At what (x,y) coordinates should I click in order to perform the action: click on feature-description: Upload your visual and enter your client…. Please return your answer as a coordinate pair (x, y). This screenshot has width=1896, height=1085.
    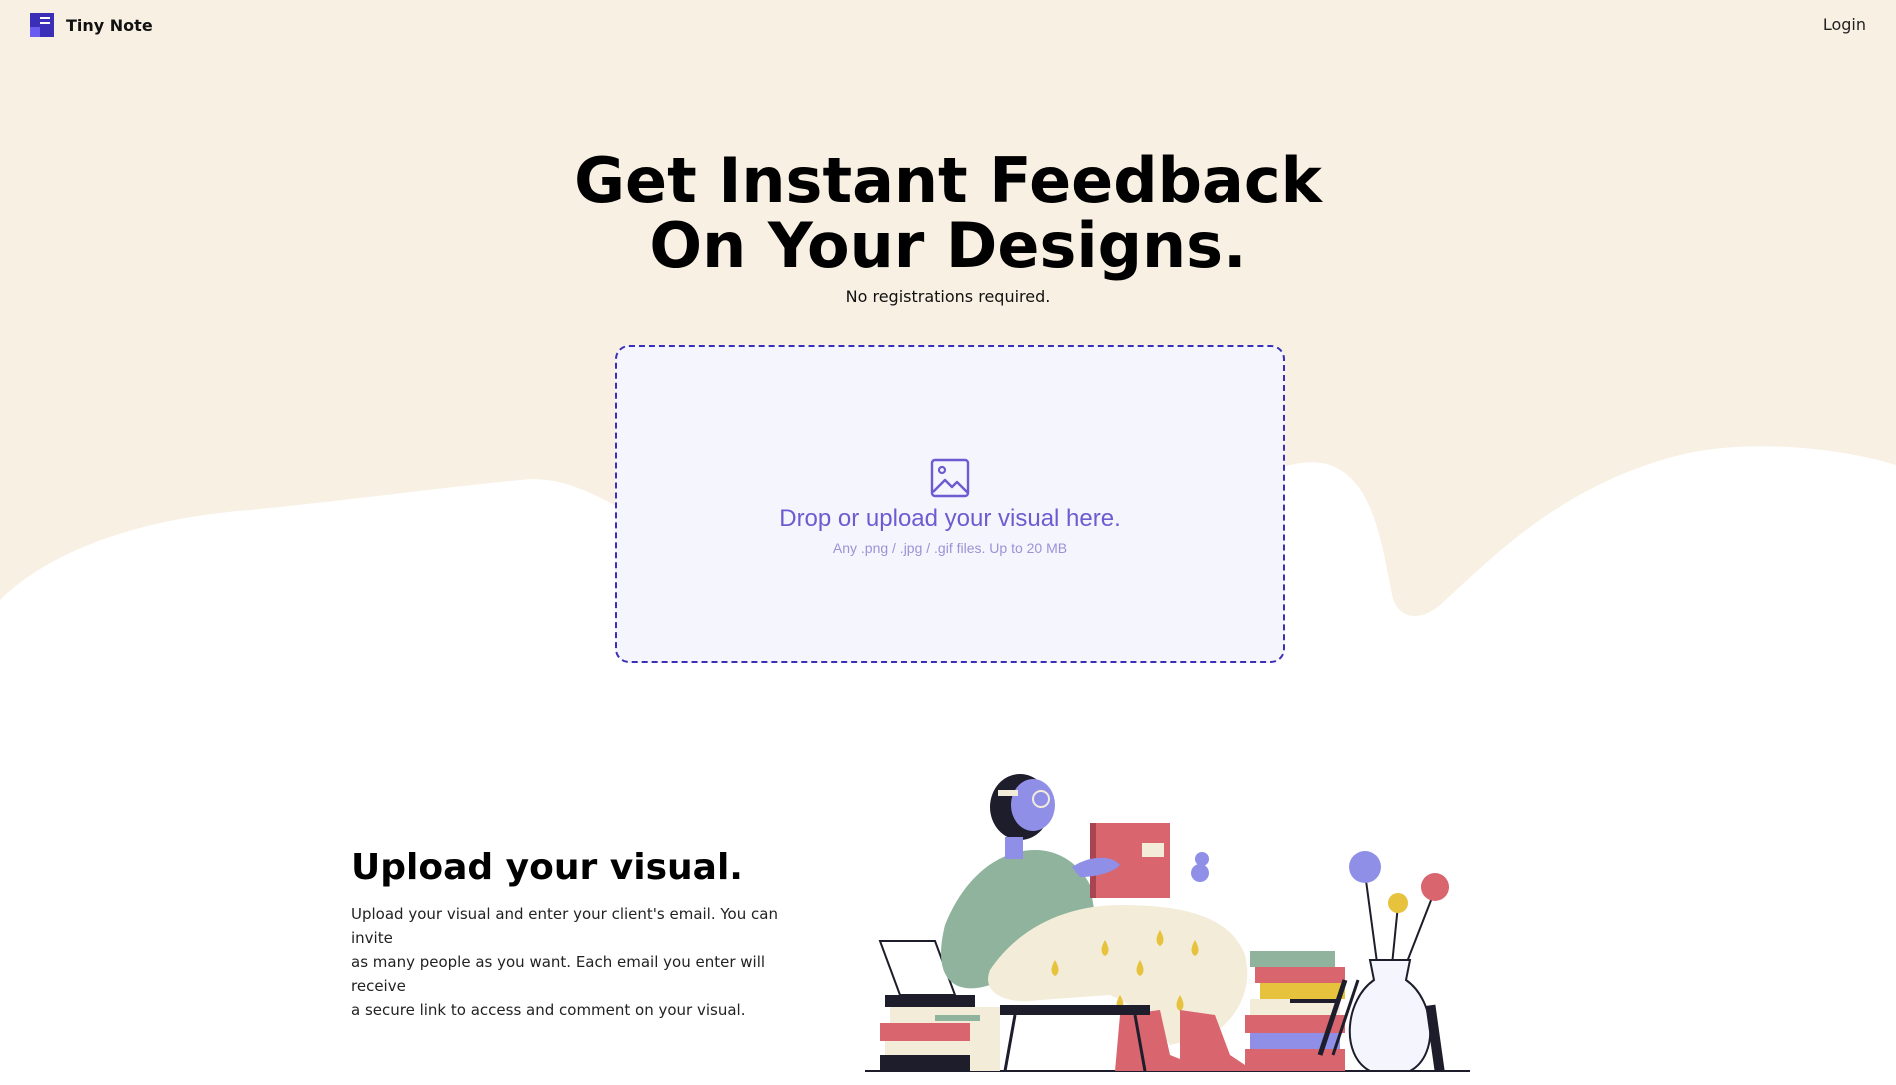
    Looking at the image, I should click on (581, 962).